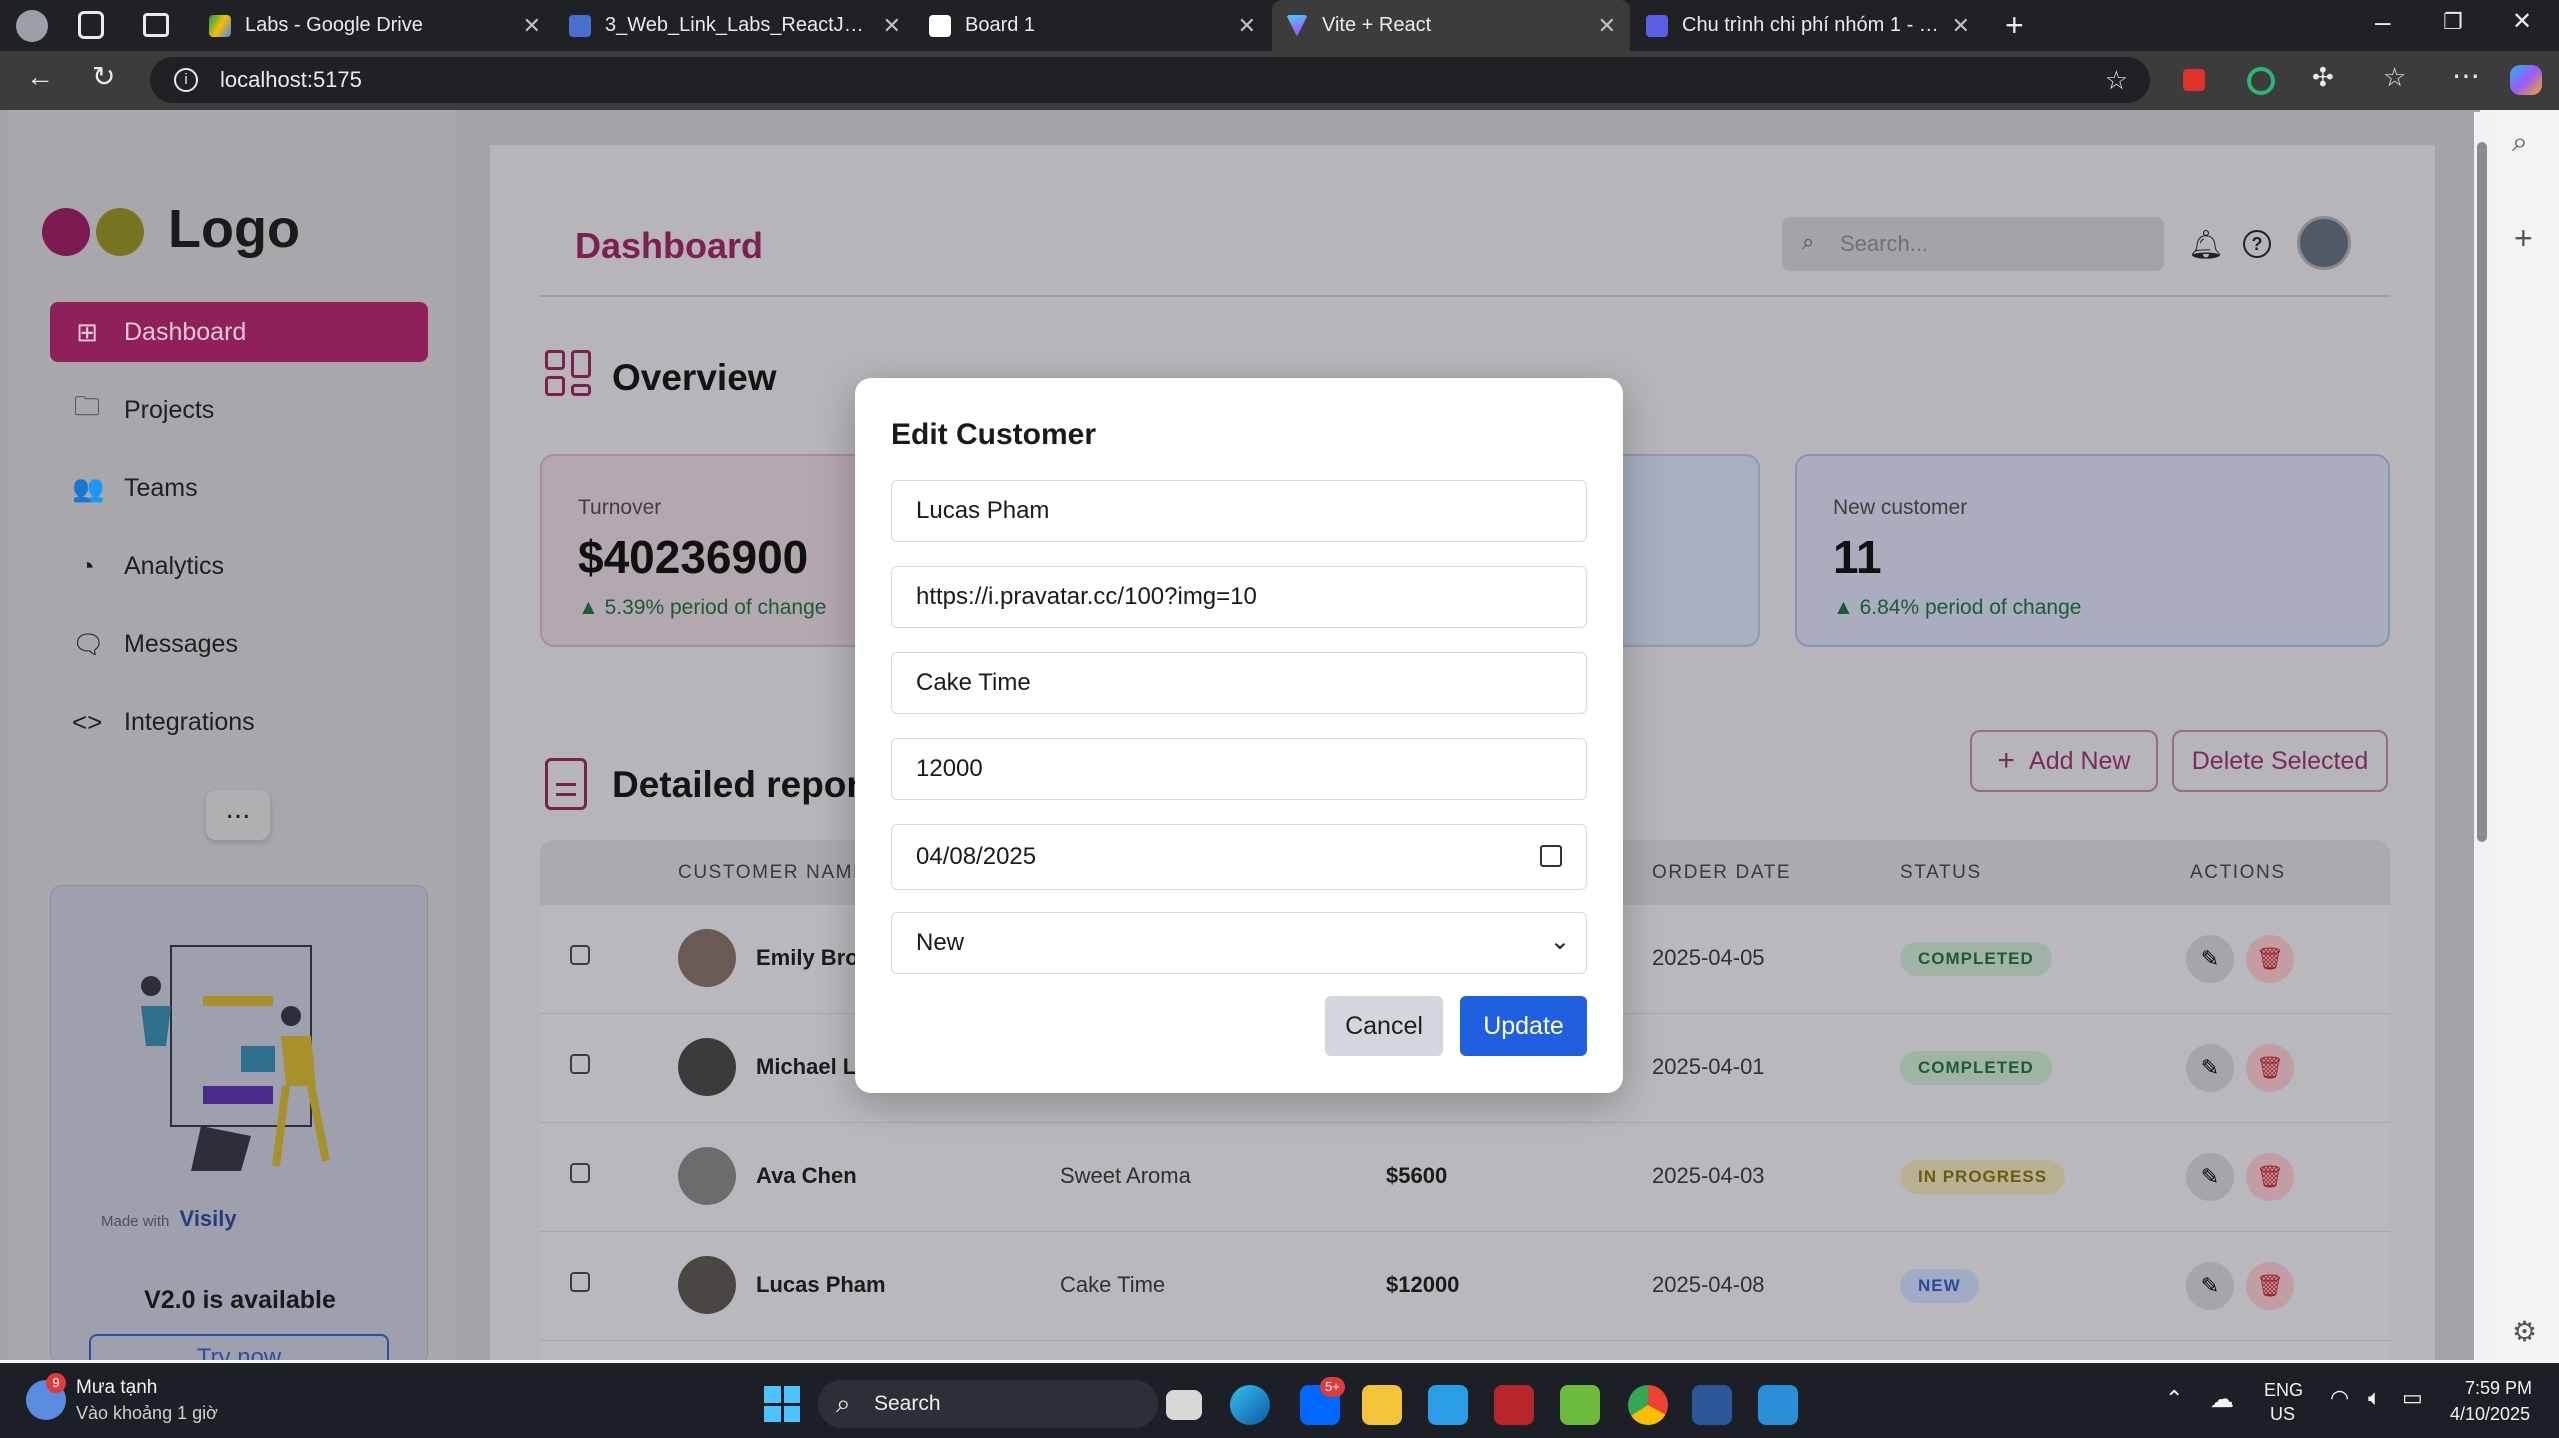 The width and height of the screenshot is (2559, 1438). What do you see at coordinates (940, 942) in the screenshot?
I see `status-selected: New` at bounding box center [940, 942].